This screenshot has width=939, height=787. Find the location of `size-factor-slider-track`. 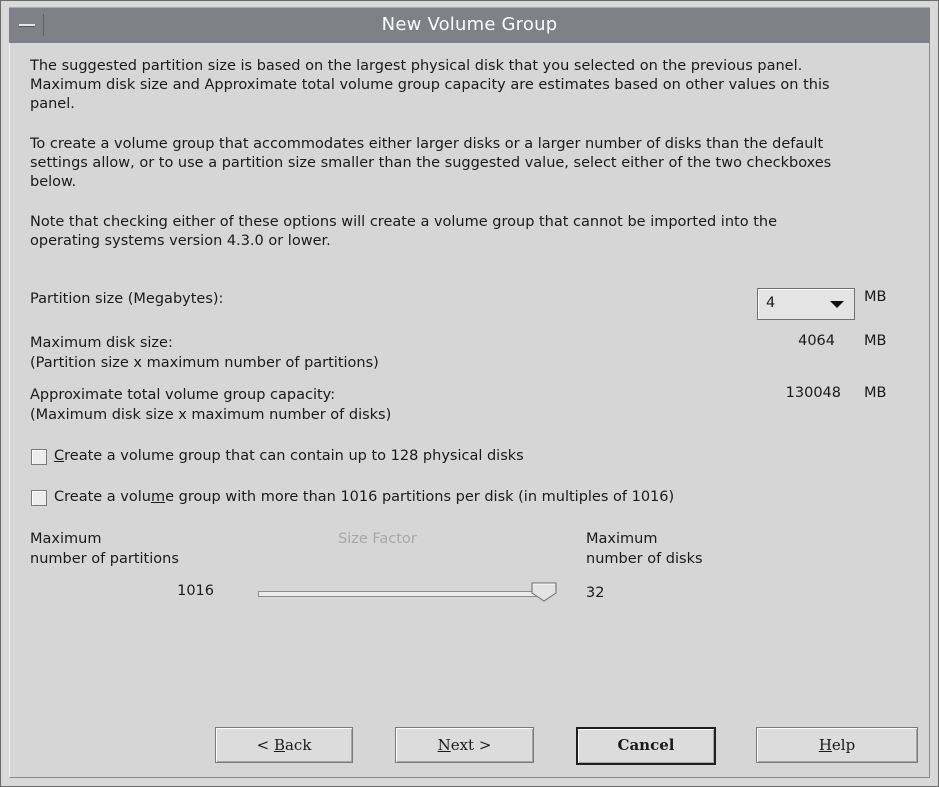

size-factor-slider-track is located at coordinates (399, 594).